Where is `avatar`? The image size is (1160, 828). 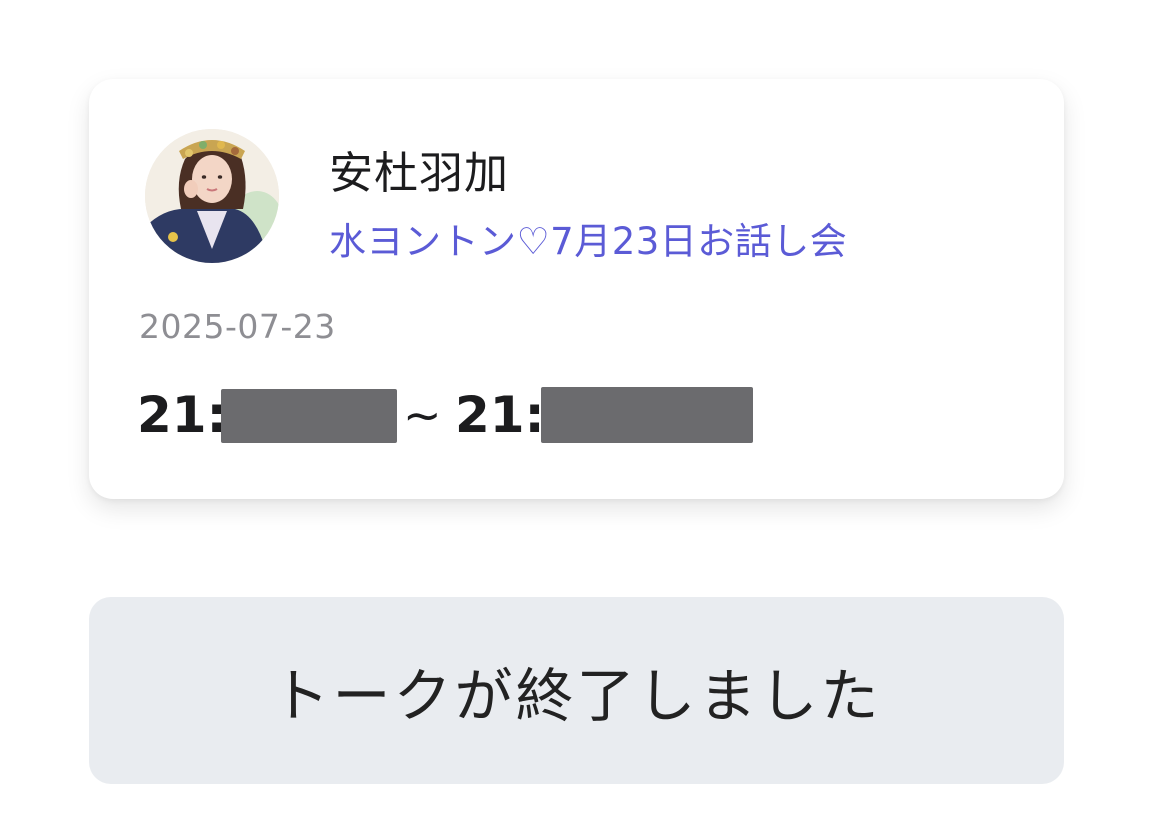 avatar is located at coordinates (212, 196).